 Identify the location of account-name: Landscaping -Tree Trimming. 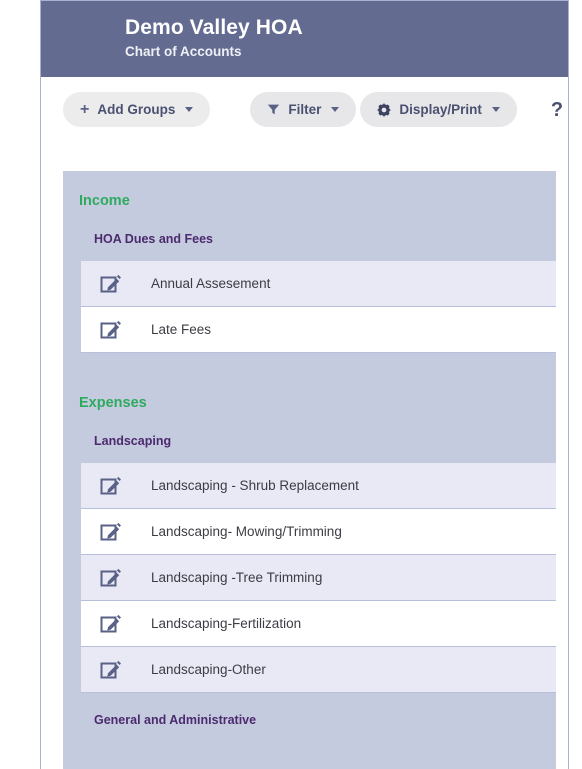
(237, 577).